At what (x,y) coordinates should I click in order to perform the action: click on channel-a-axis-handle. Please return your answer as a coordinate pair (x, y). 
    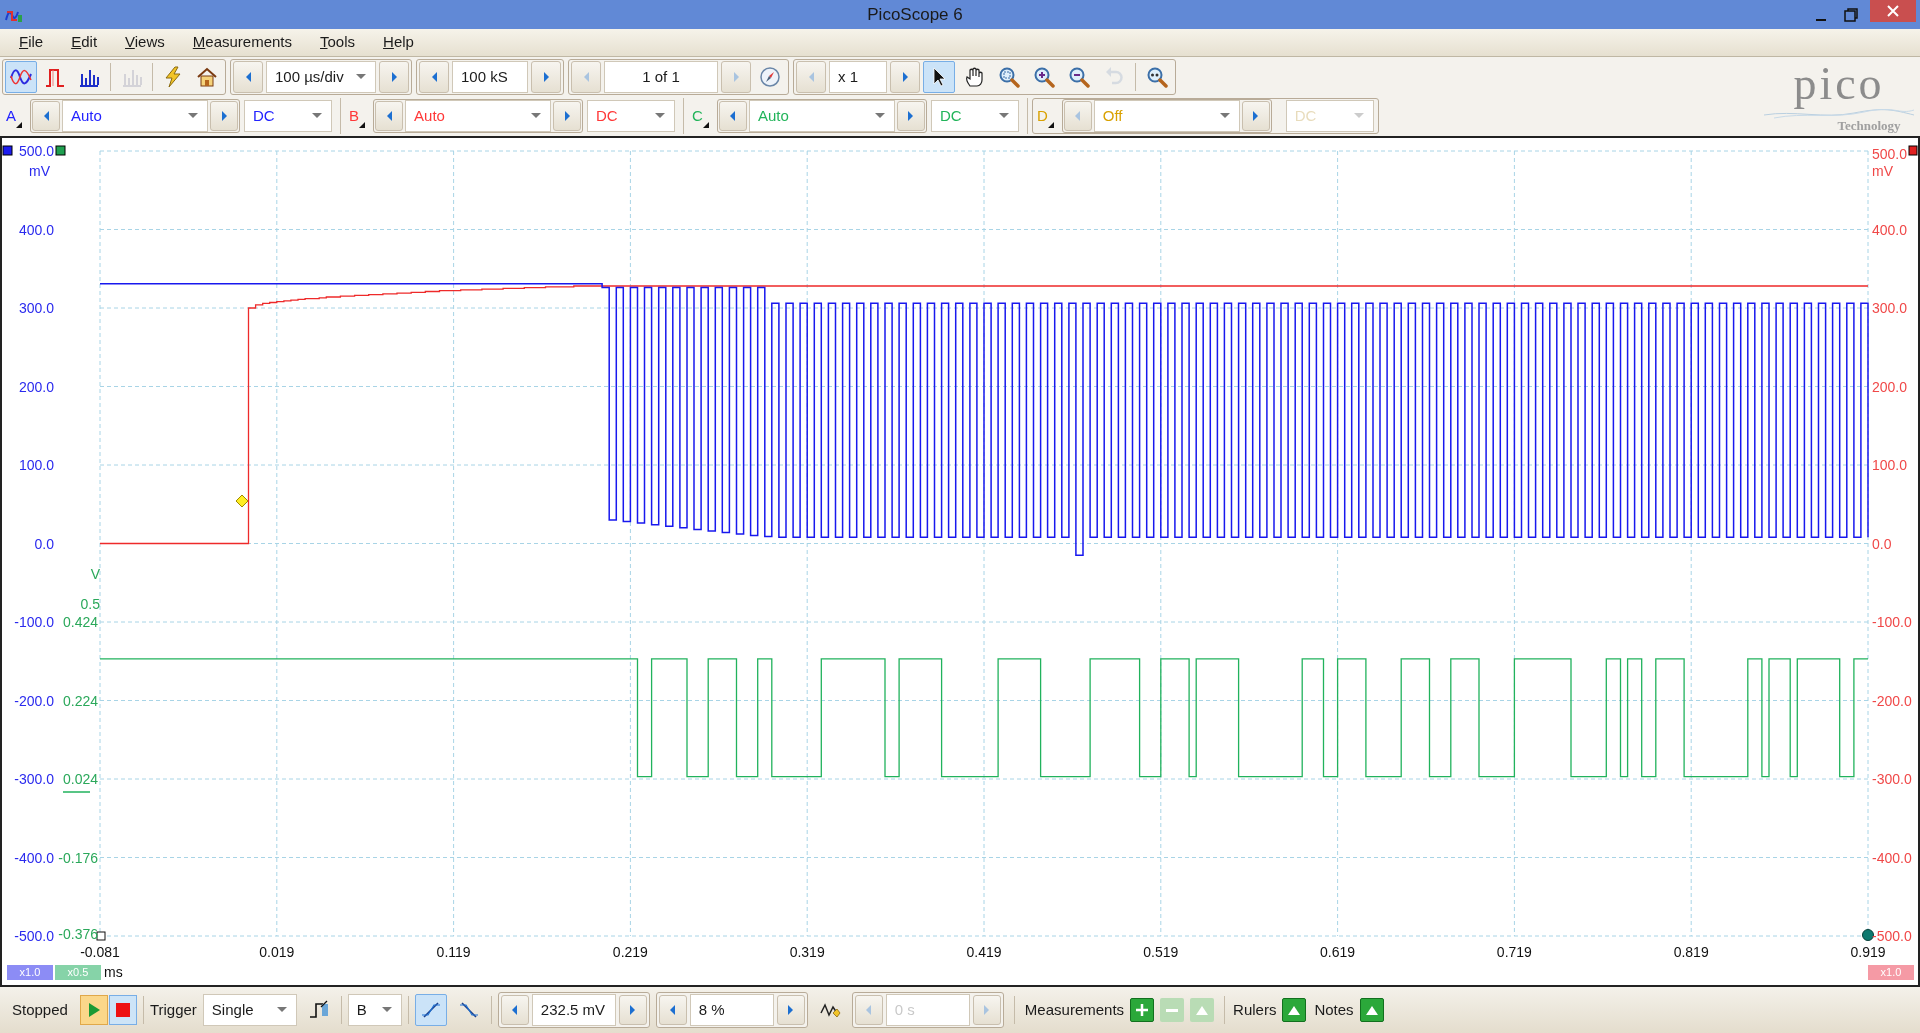
    Looking at the image, I should click on (7, 150).